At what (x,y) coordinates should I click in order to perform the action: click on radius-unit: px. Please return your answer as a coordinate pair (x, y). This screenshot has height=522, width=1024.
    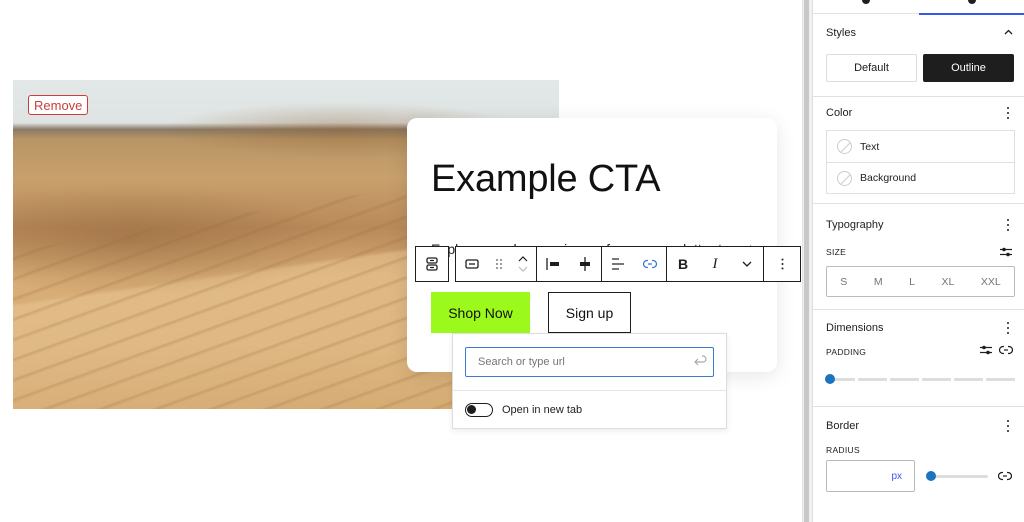
    Looking at the image, I should click on (896, 476).